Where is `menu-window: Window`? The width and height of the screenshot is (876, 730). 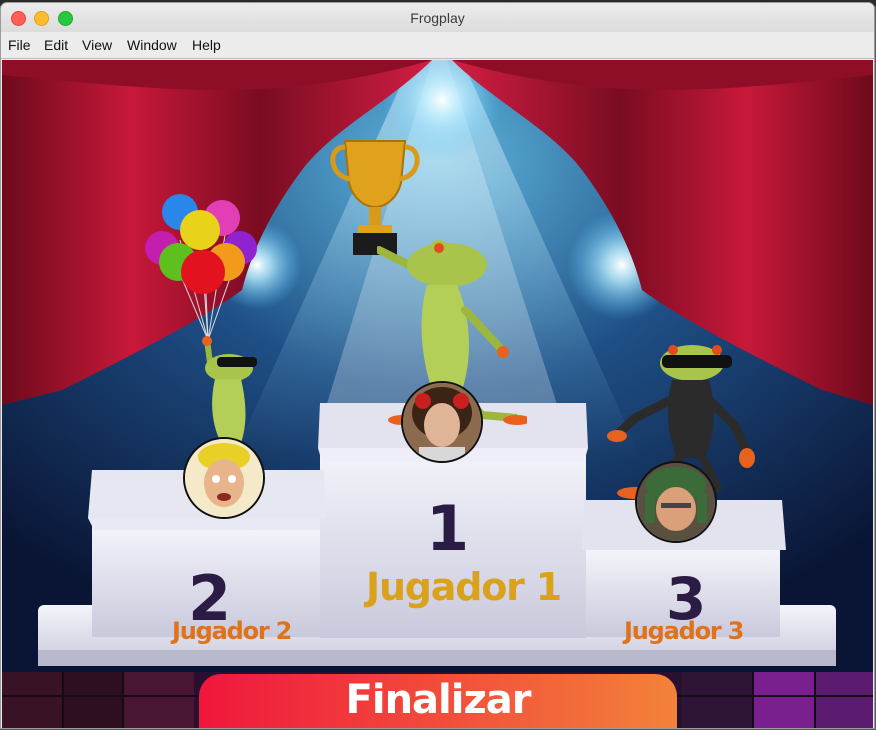 menu-window: Window is located at coordinates (152, 45).